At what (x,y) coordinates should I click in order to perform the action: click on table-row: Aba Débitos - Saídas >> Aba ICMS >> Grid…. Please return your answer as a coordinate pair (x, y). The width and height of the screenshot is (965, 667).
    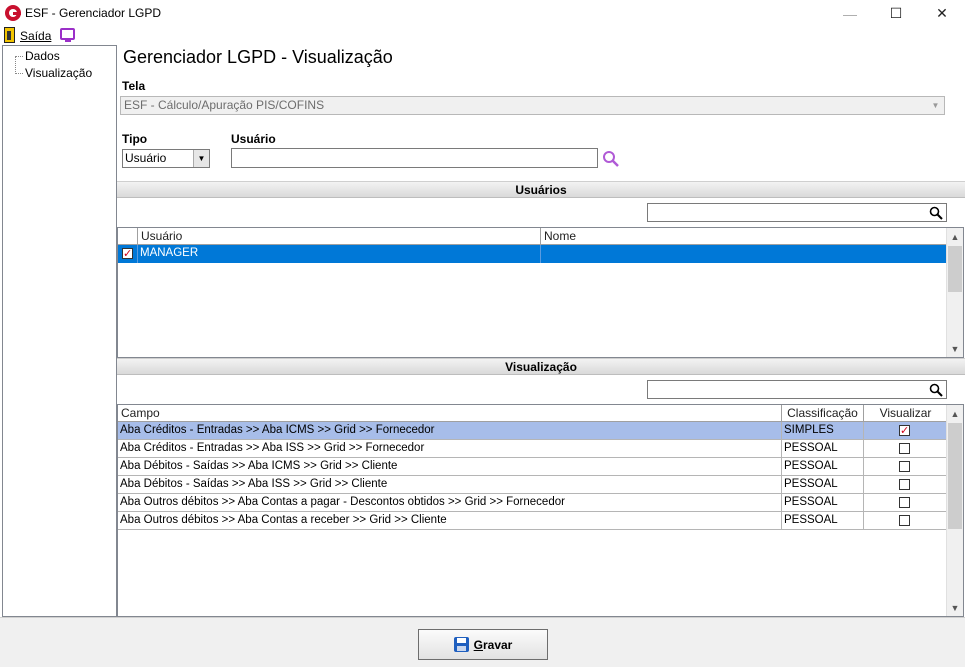
    Looking at the image, I should click on (532, 467).